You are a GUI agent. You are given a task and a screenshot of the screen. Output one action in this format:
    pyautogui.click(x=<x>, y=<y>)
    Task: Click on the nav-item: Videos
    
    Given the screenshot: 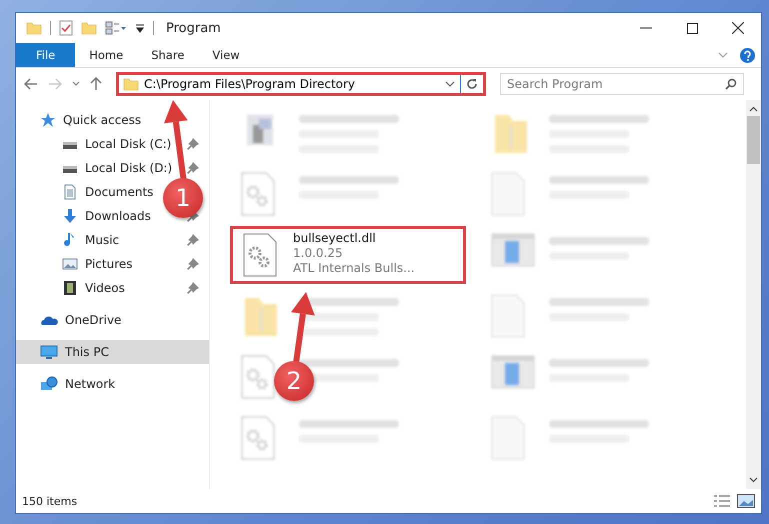 What is the action you would take?
    pyautogui.click(x=120, y=288)
    